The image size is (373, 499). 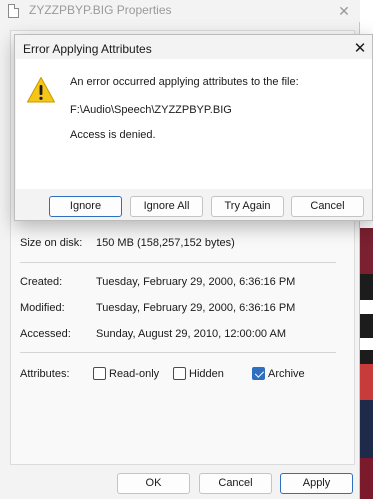 What do you see at coordinates (113, 135) in the screenshot?
I see `access-denied-message: Access is denied.` at bounding box center [113, 135].